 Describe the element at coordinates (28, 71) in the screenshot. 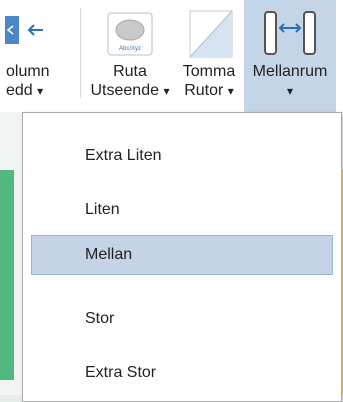

I see `column-width-label-1: olumn` at that location.